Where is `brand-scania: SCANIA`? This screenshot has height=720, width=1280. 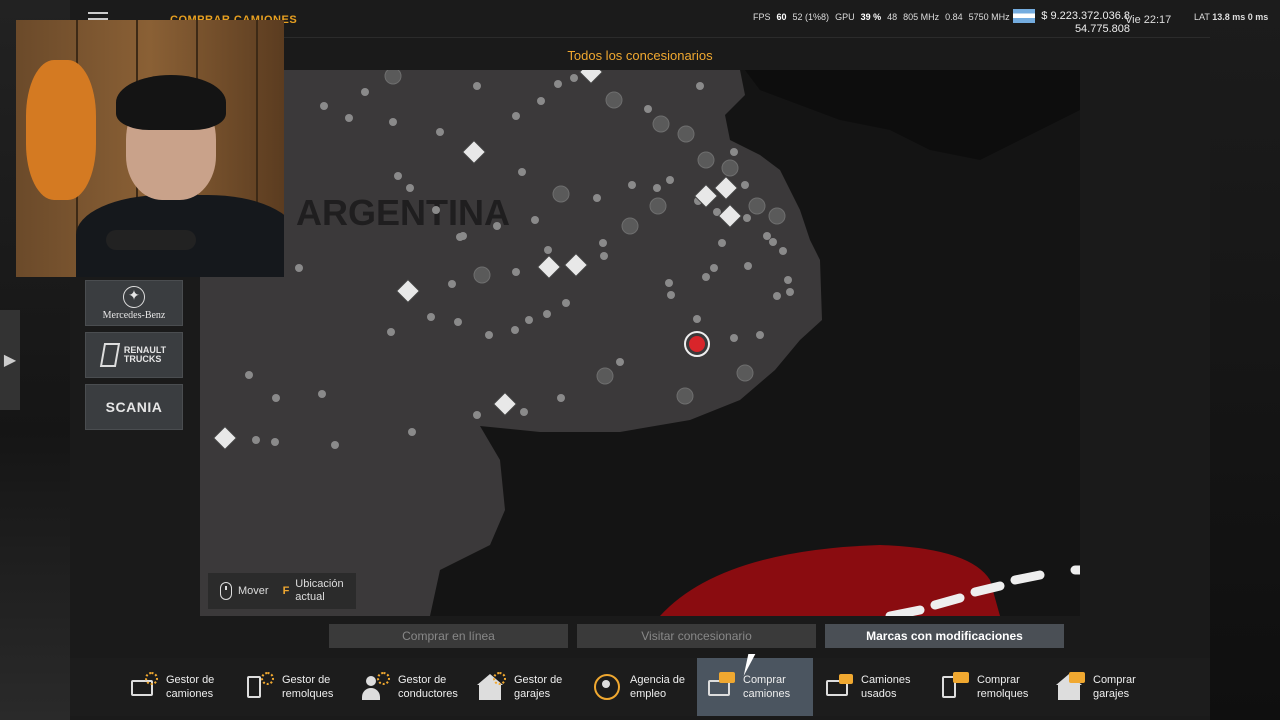 brand-scania: SCANIA is located at coordinates (134, 407).